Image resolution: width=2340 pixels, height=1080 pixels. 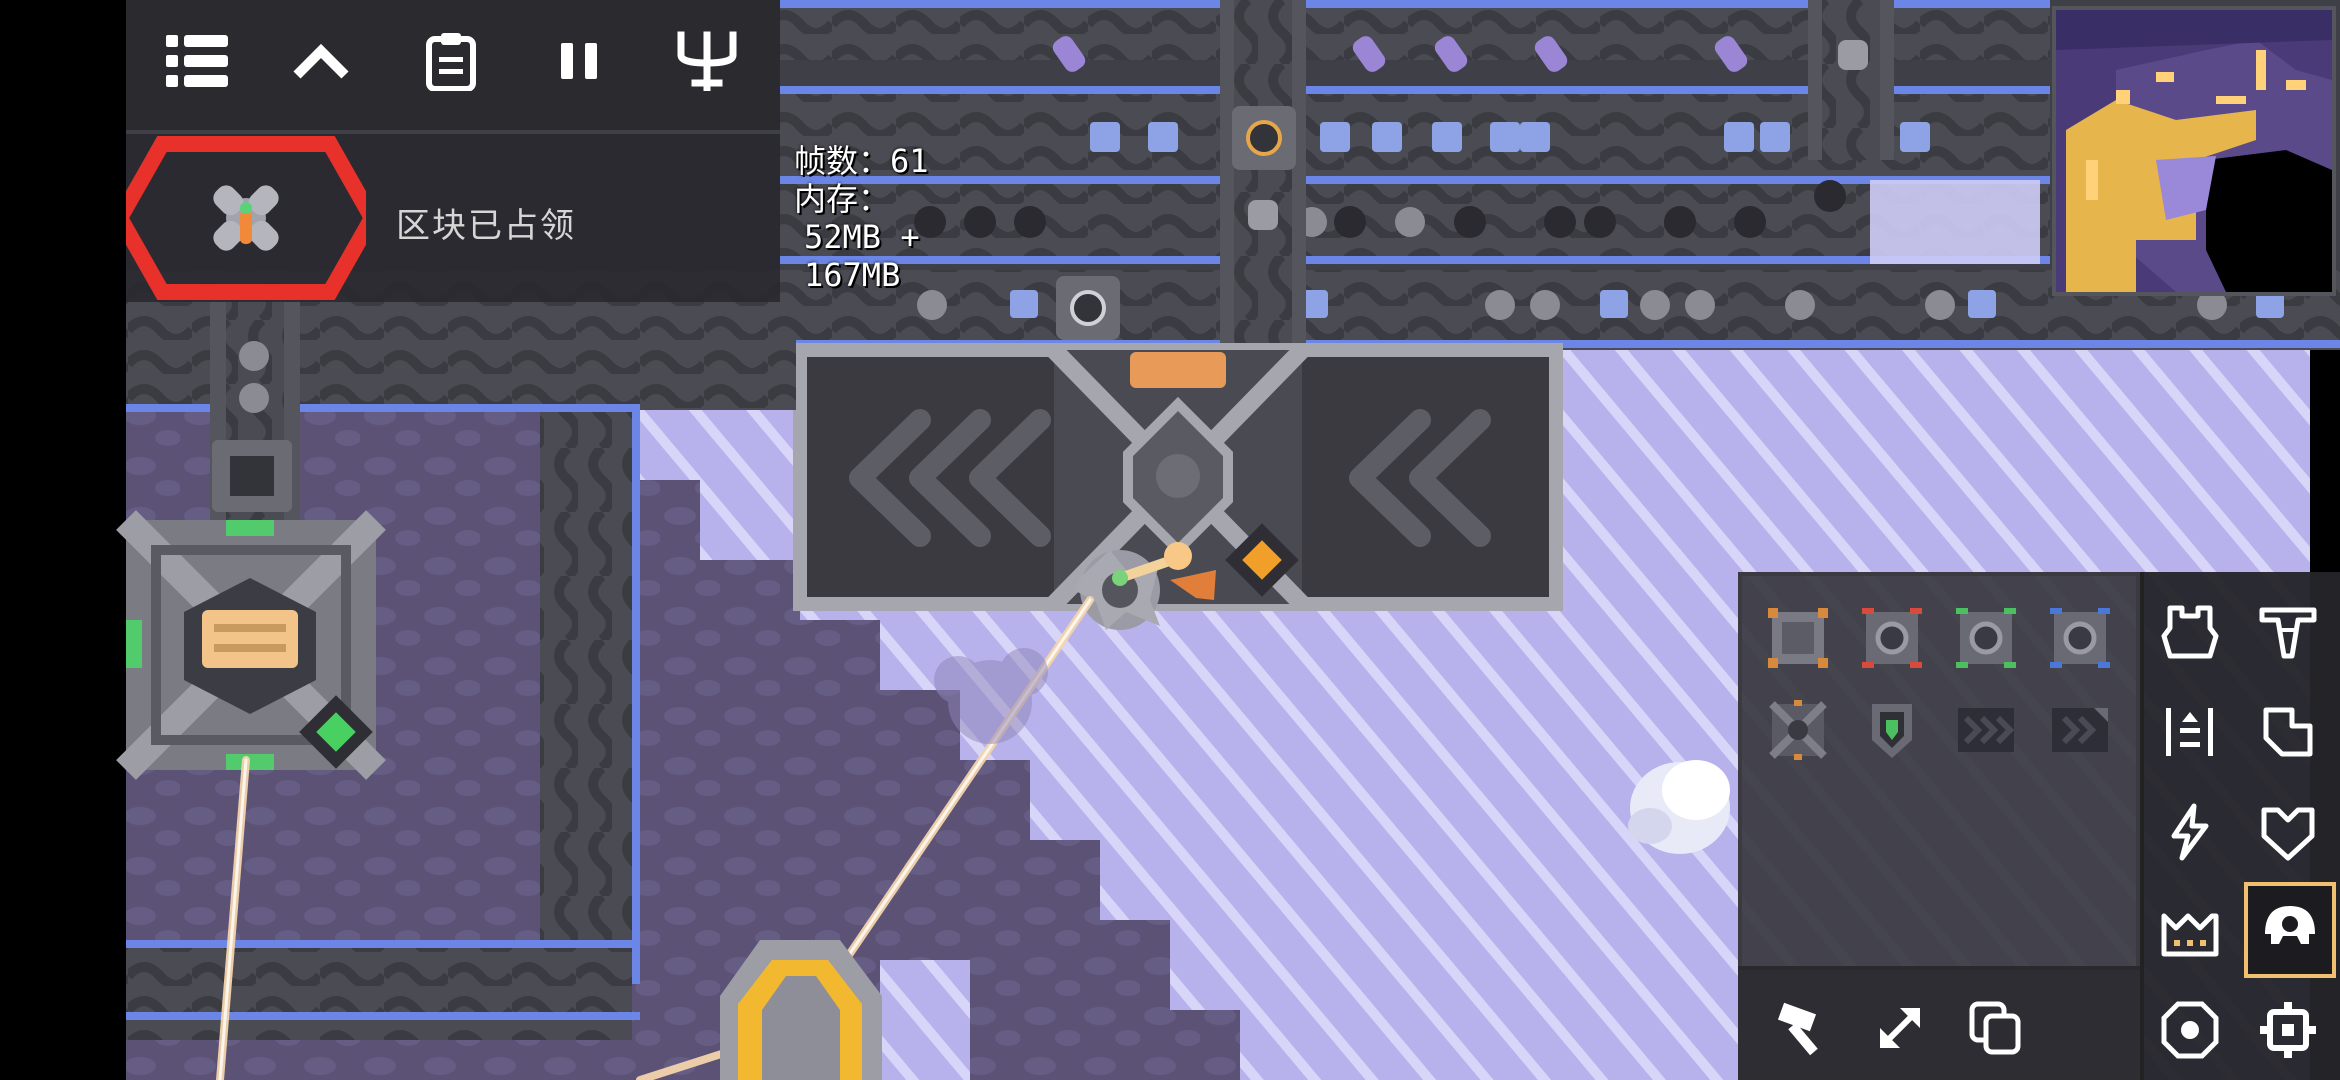 What do you see at coordinates (861, 161) in the screenshot?
I see `fps-counter: 帧数：61` at bounding box center [861, 161].